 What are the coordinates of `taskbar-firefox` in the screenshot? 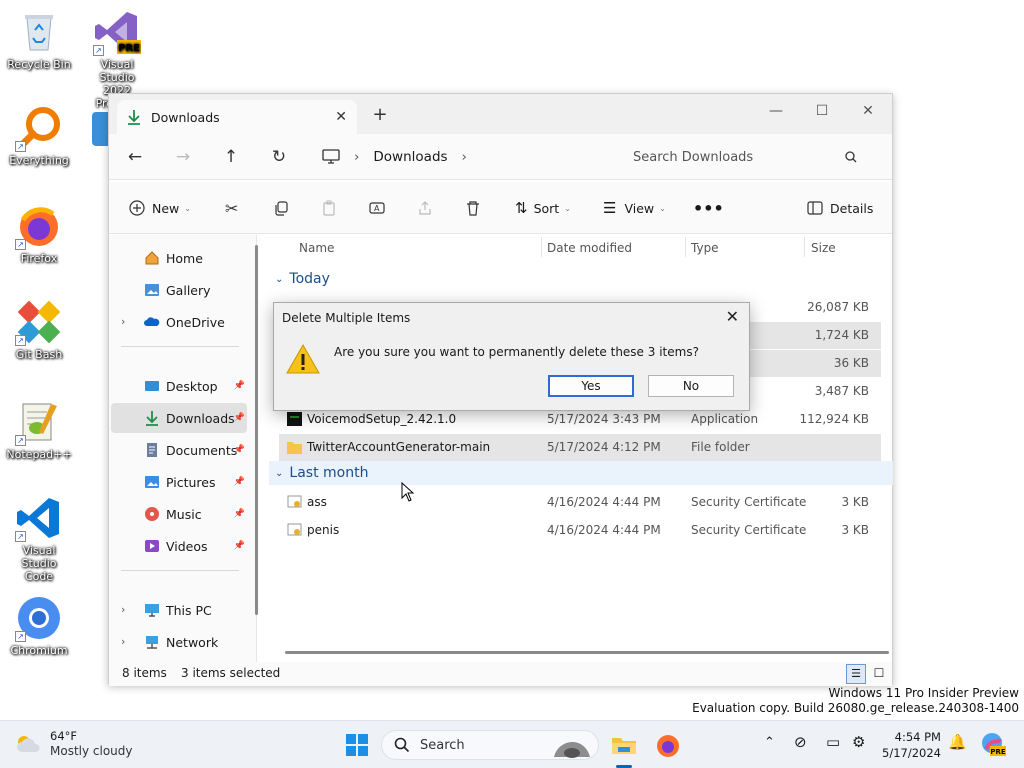 It's located at (668, 745).